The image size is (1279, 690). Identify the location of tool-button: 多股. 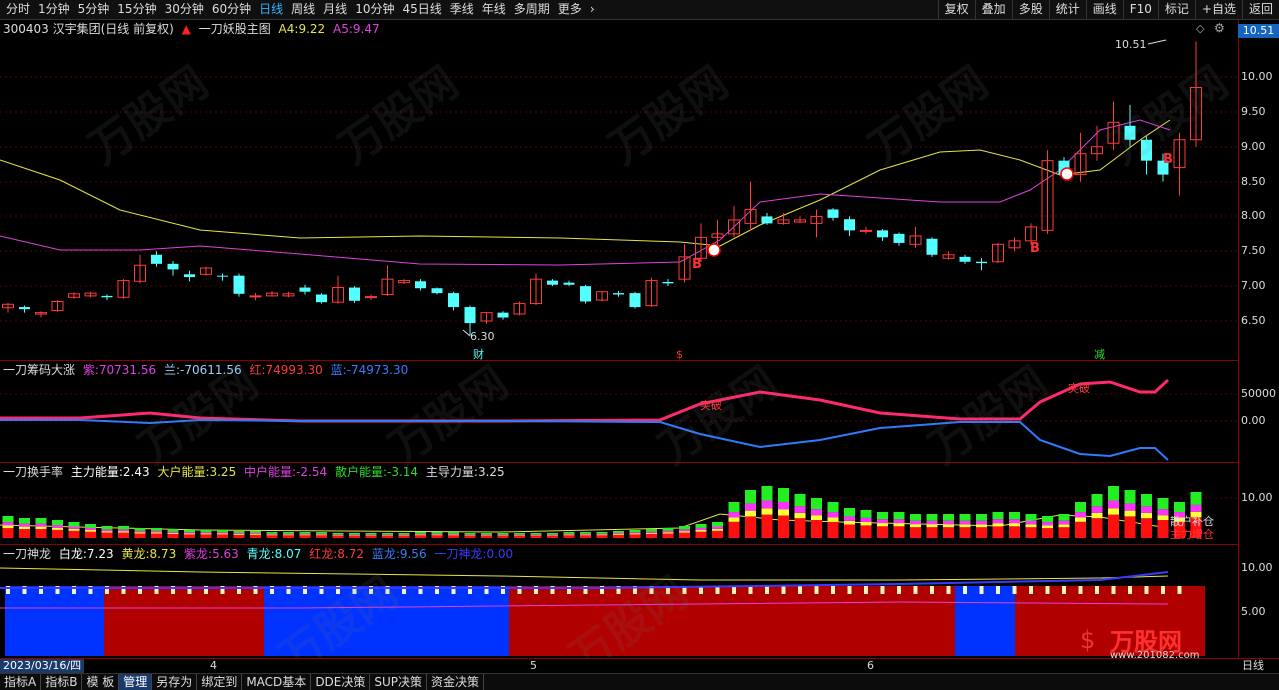
(1030, 9).